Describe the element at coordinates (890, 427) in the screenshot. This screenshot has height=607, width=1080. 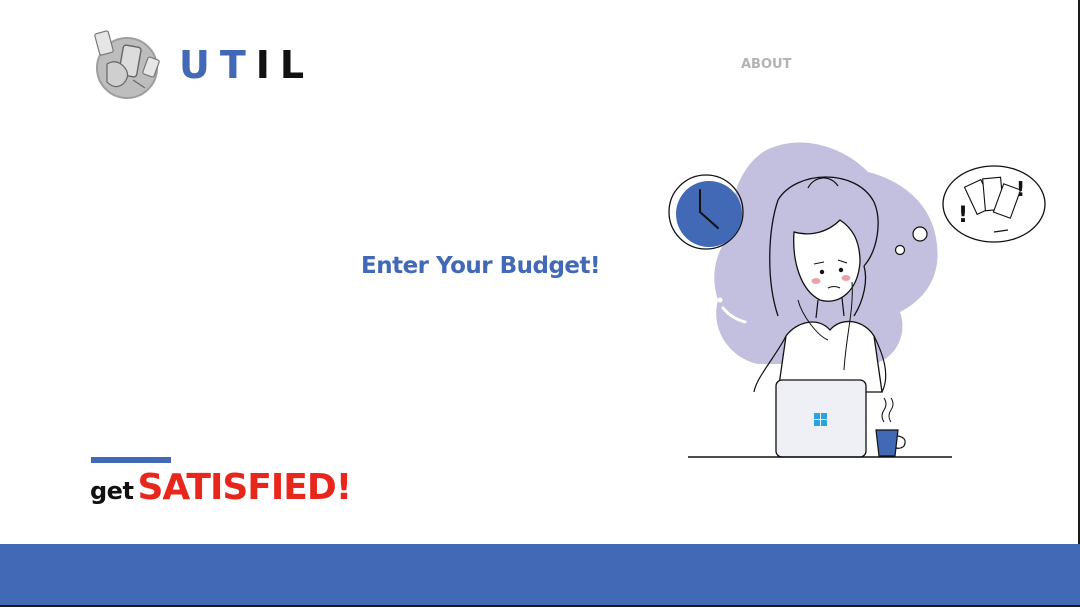
I see `coffee-cup-icon` at that location.